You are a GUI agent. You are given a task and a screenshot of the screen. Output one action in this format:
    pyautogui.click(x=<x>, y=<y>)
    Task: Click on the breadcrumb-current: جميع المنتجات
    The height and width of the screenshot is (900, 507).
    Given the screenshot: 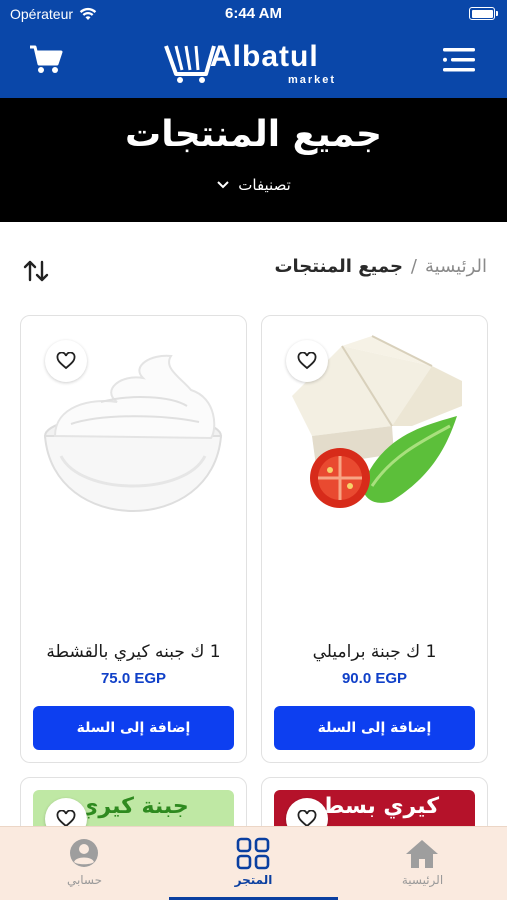 What is the action you would take?
    pyautogui.click(x=338, y=266)
    